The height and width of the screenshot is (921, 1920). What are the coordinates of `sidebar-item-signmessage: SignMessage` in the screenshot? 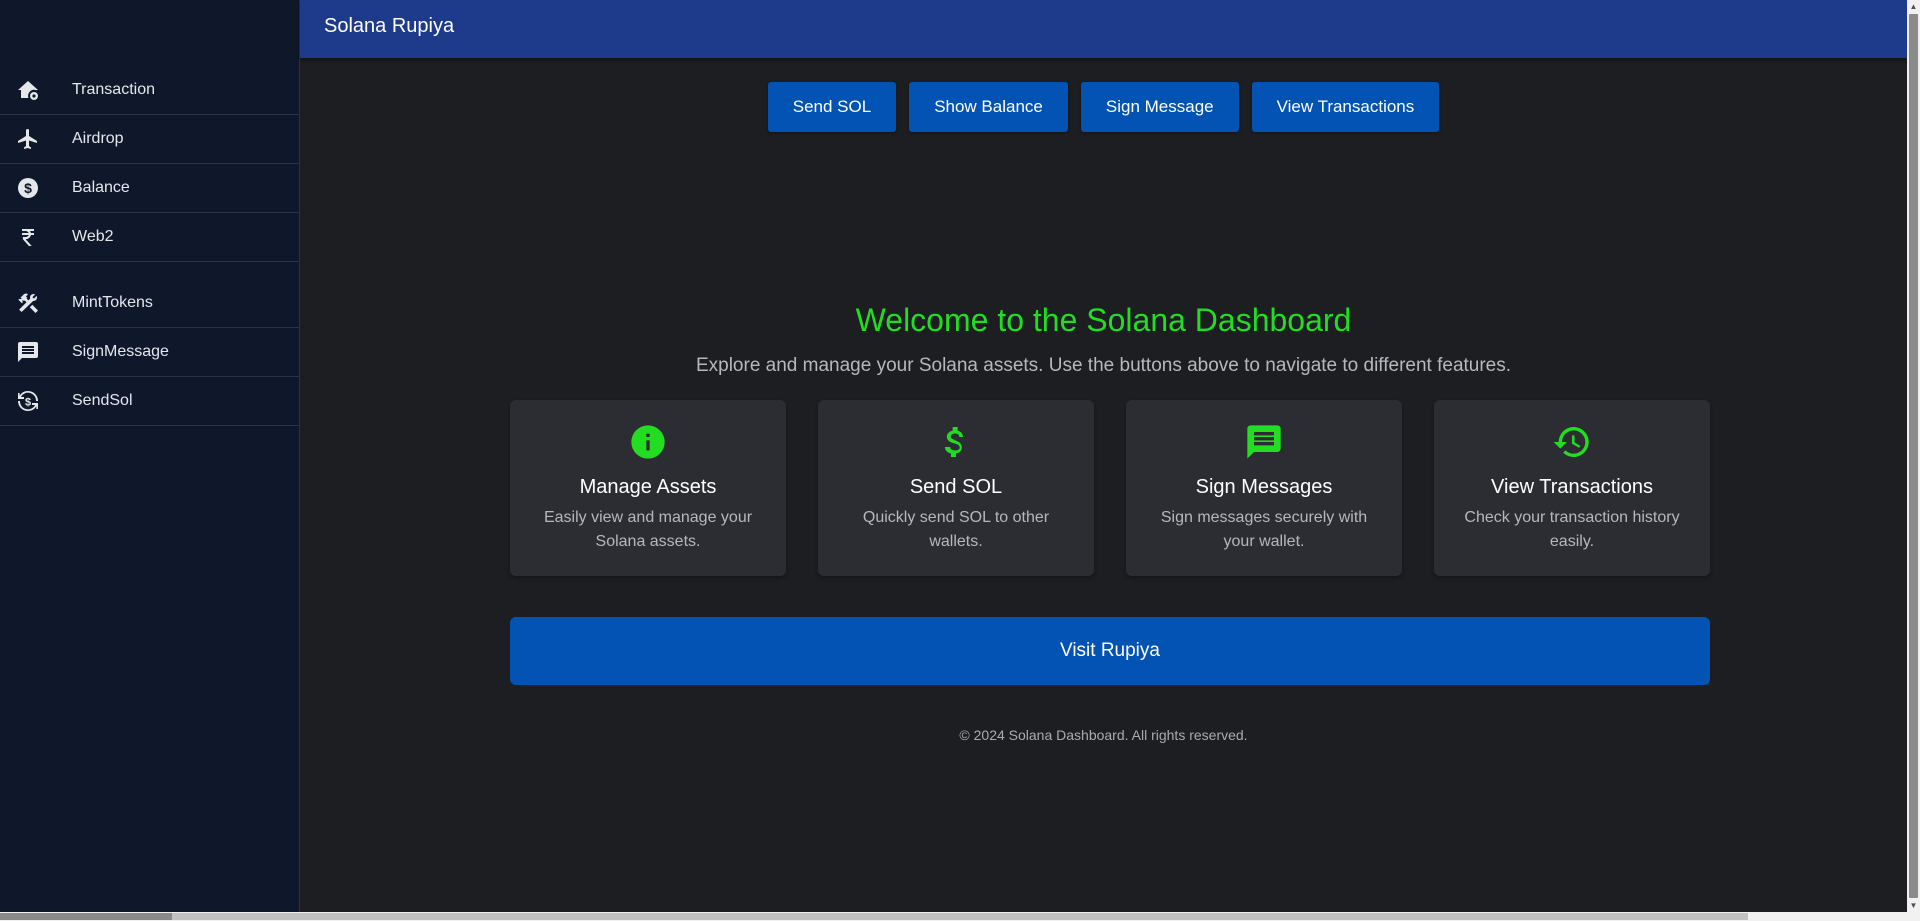 It's located at (150, 352).